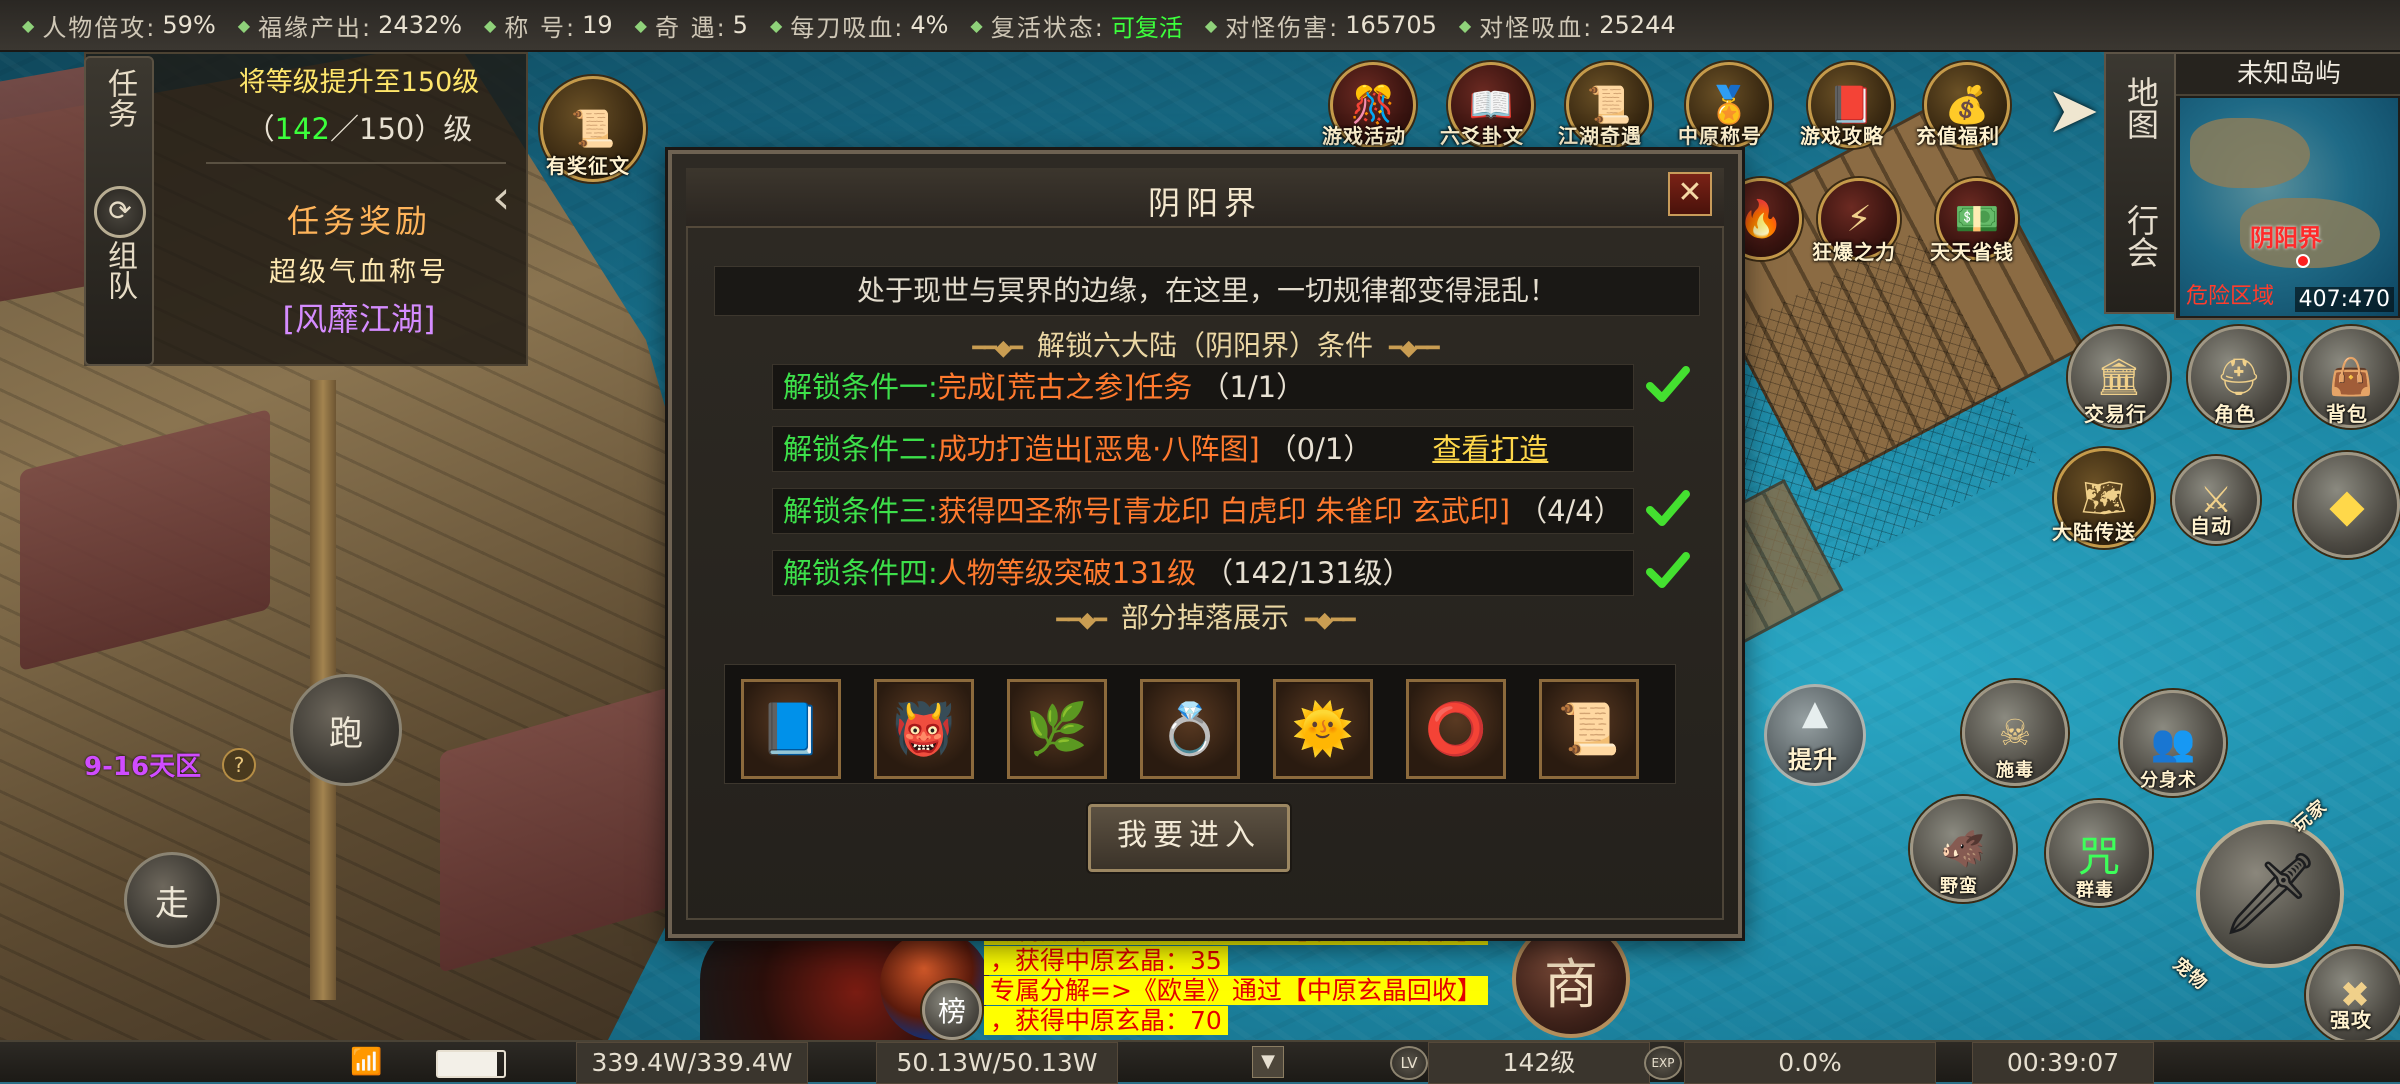  I want to click on exp-readout: 0.0%, so click(1810, 1063).